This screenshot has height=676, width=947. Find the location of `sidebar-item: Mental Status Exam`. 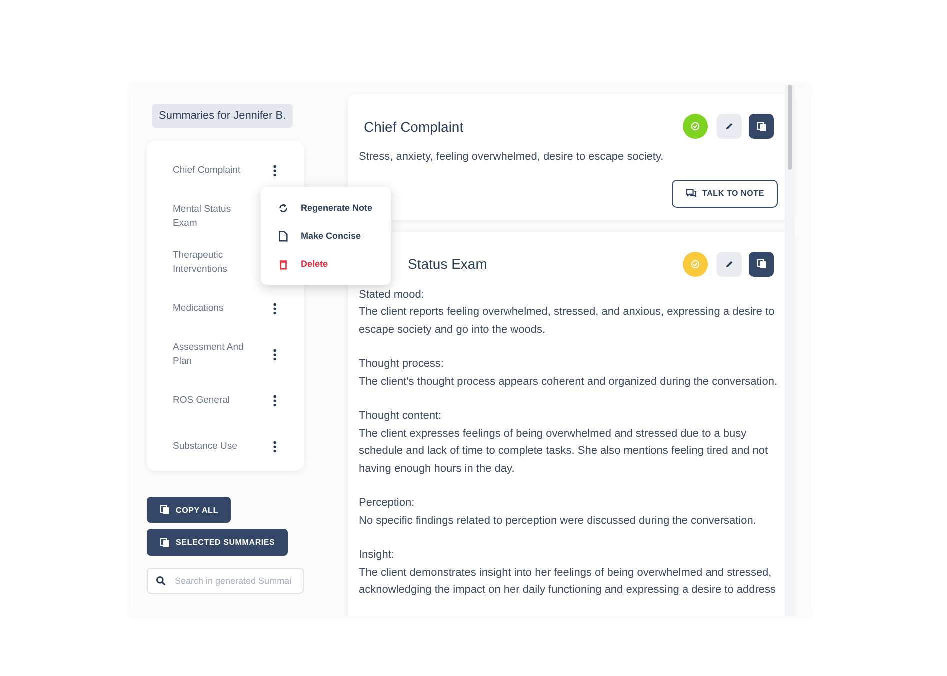

sidebar-item: Mental Status Exam is located at coordinates (213, 217).